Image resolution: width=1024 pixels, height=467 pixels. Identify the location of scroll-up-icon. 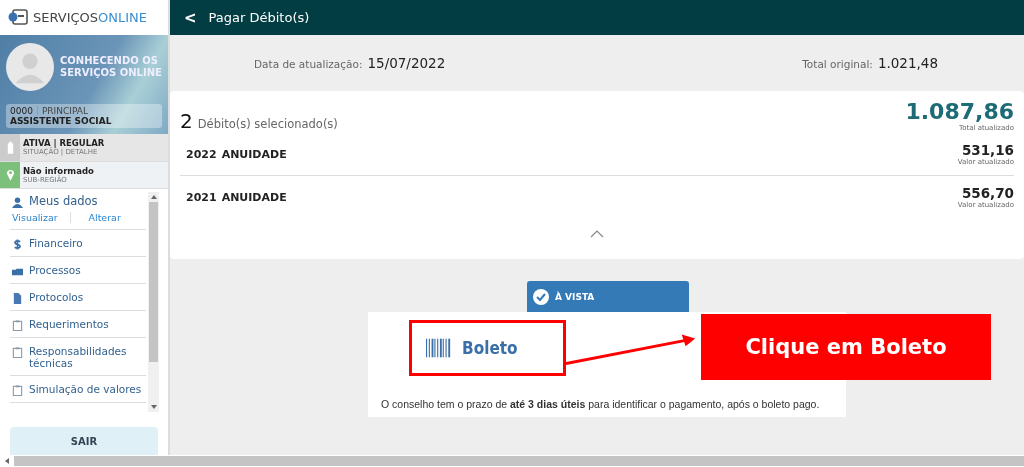
(153, 197).